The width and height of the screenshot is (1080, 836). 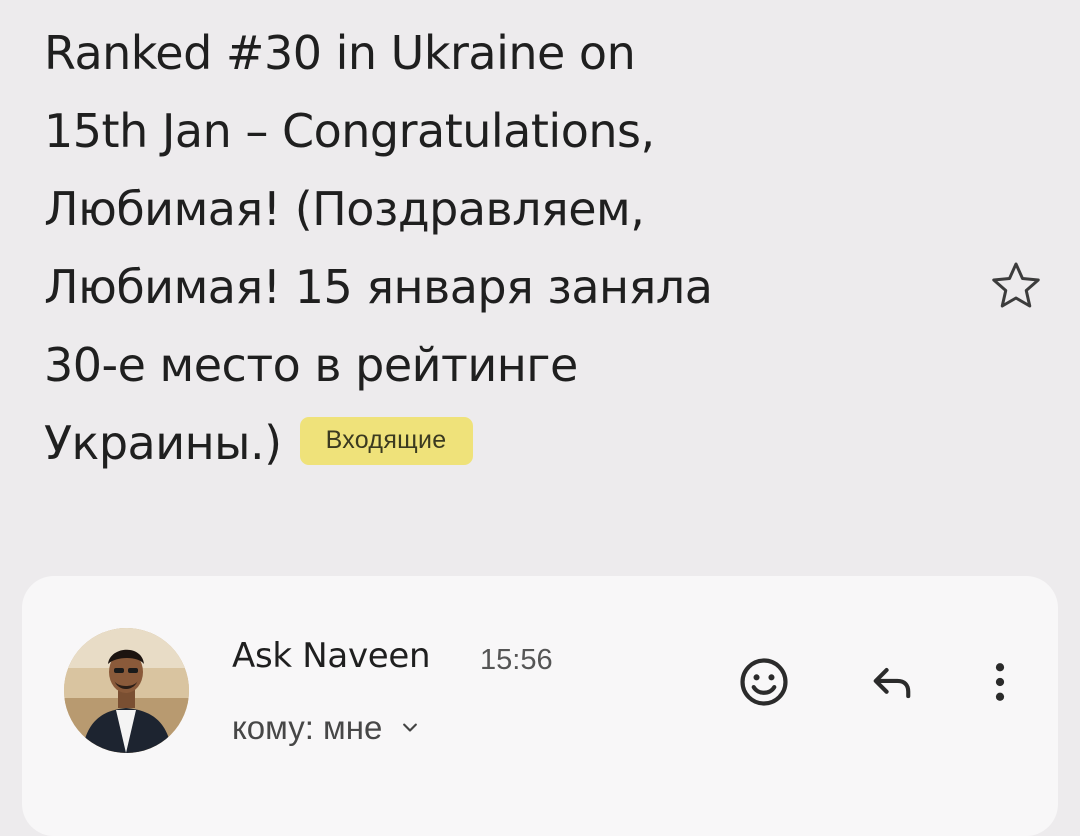 What do you see at coordinates (386, 440) in the screenshot?
I see `inbox-label-chip: Входящие` at bounding box center [386, 440].